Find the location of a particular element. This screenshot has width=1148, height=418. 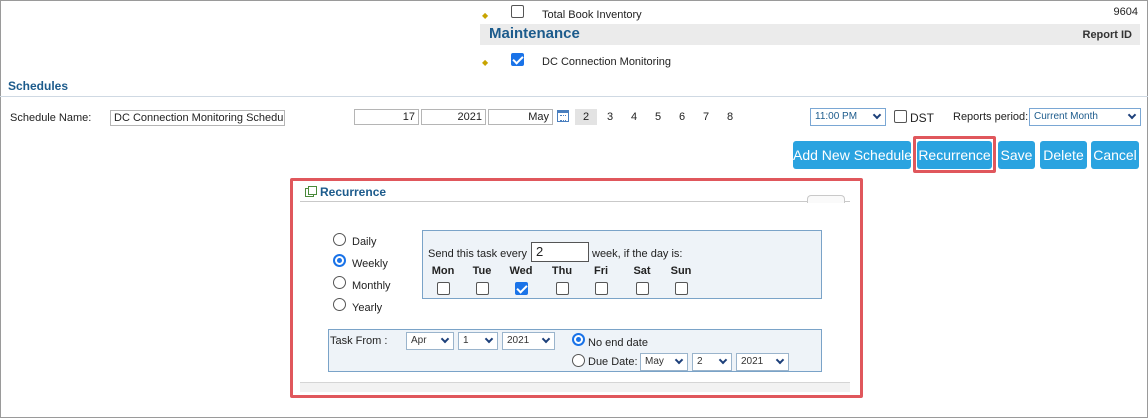

report-id-header: Report ID is located at coordinates (1107, 35).